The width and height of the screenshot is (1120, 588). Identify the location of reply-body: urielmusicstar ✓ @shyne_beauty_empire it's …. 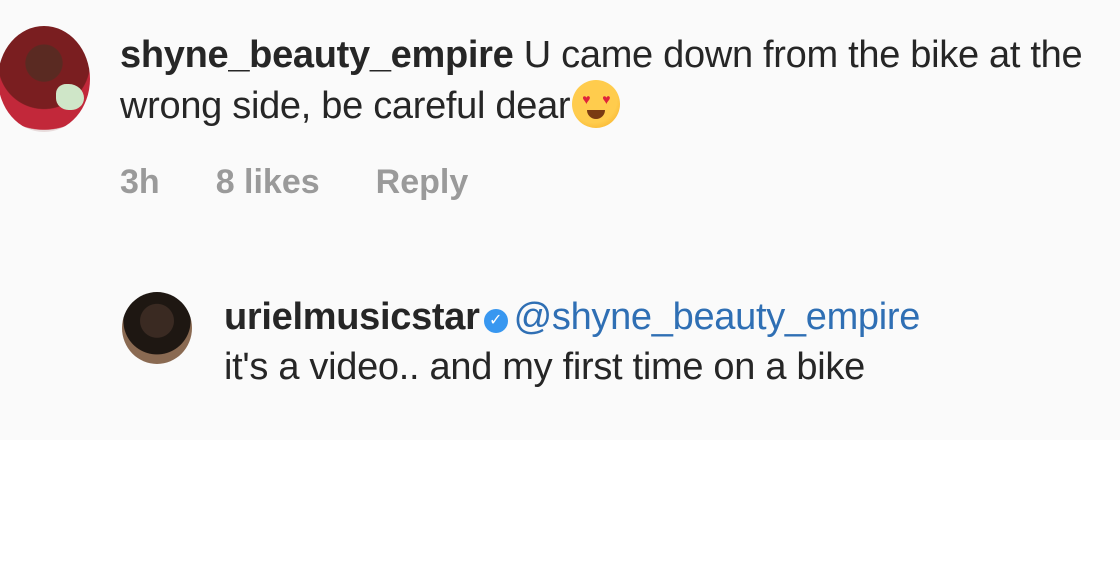
(664, 342).